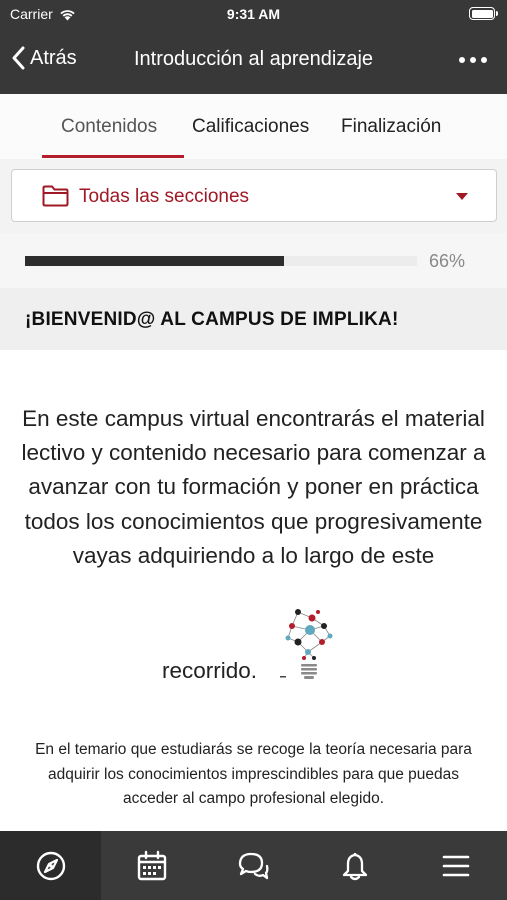 The height and width of the screenshot is (900, 507). What do you see at coordinates (462, 196) in the screenshot?
I see `caret-down-icon` at bounding box center [462, 196].